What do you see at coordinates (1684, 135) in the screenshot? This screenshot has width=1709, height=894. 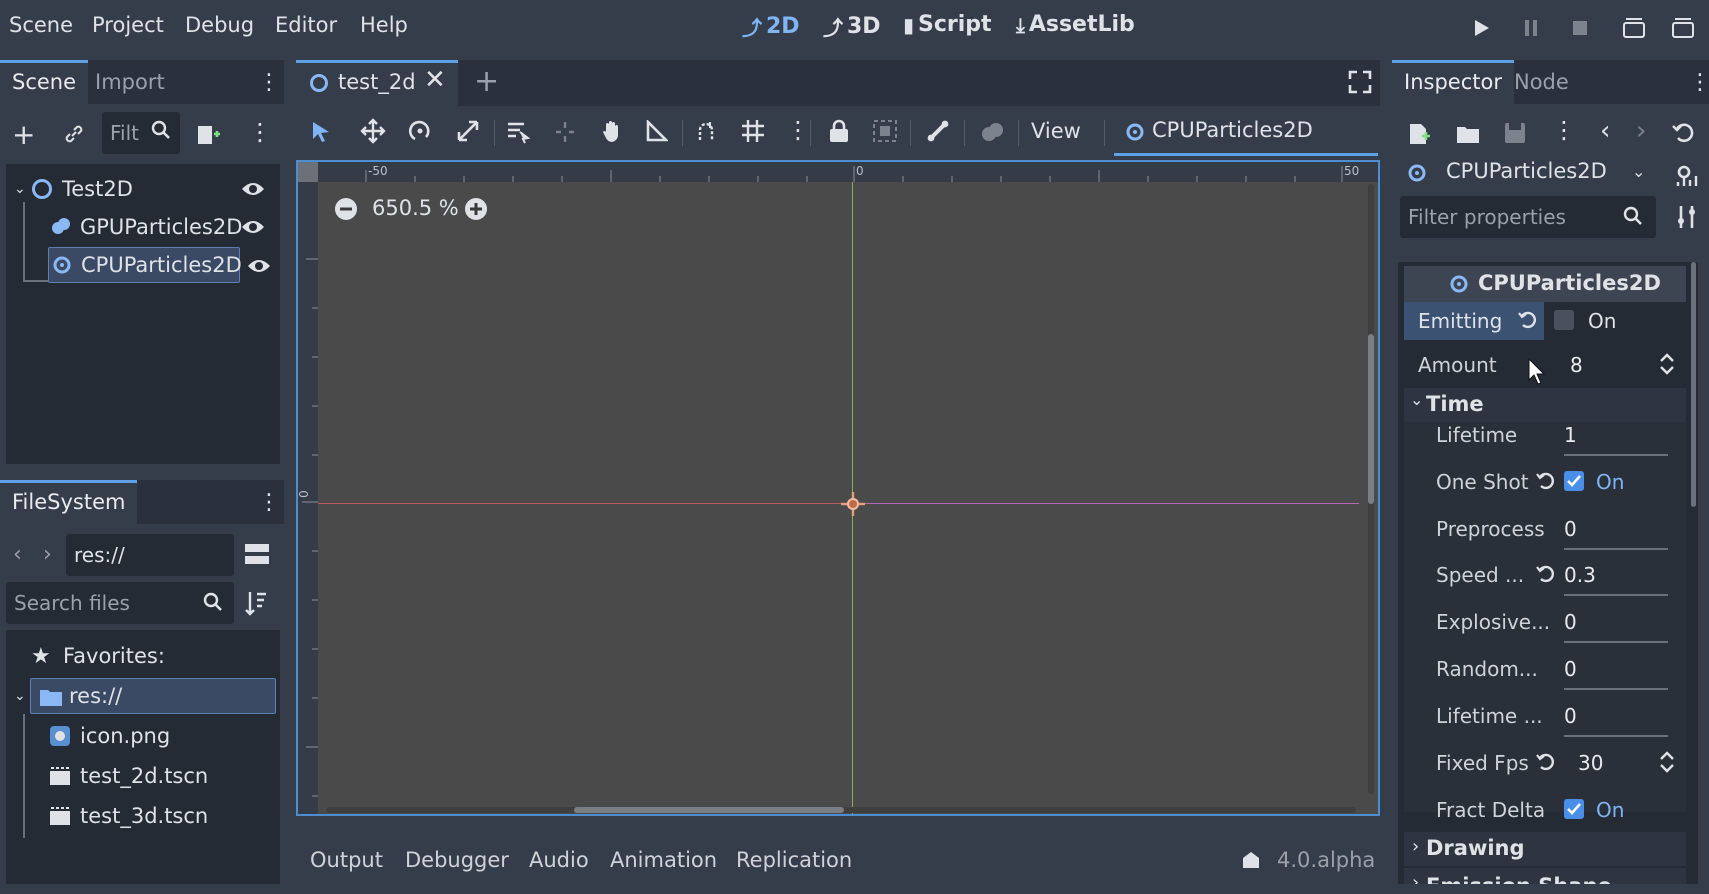 I see `history-icon` at bounding box center [1684, 135].